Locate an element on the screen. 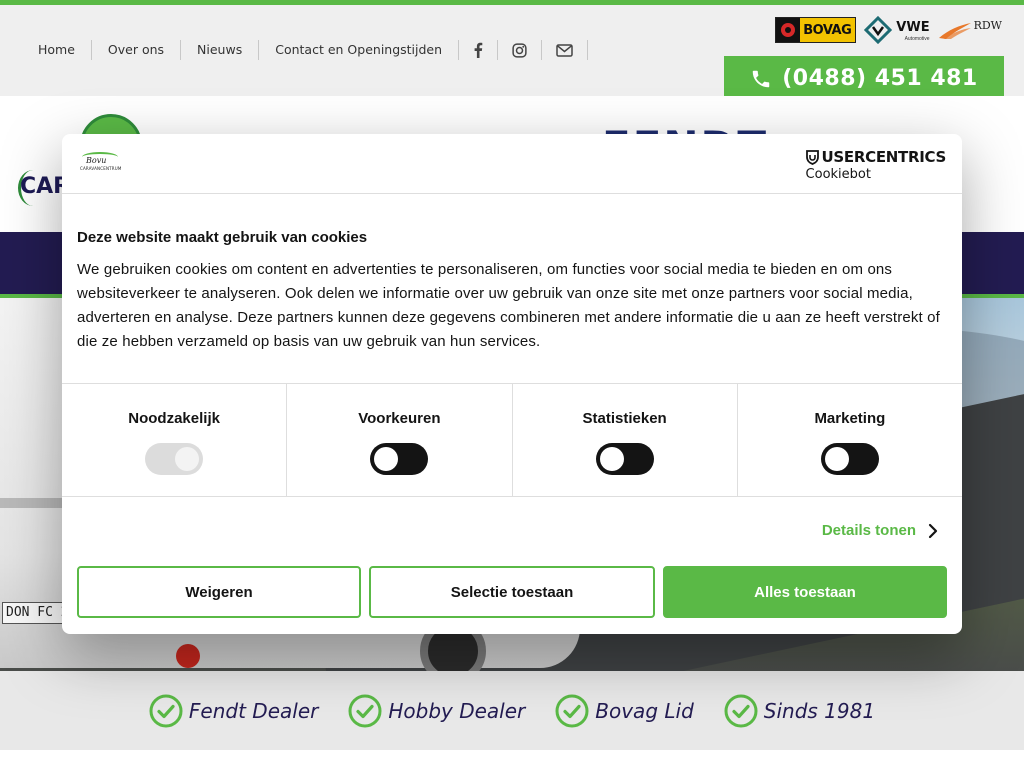  deny-button: Weigeren is located at coordinates (219, 592).